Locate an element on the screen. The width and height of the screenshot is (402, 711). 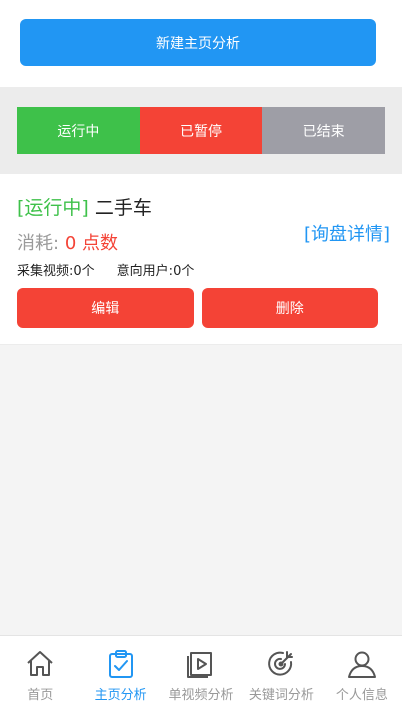
task-stats: 采集视频:0个 意向用户:0个 is located at coordinates (105, 269).